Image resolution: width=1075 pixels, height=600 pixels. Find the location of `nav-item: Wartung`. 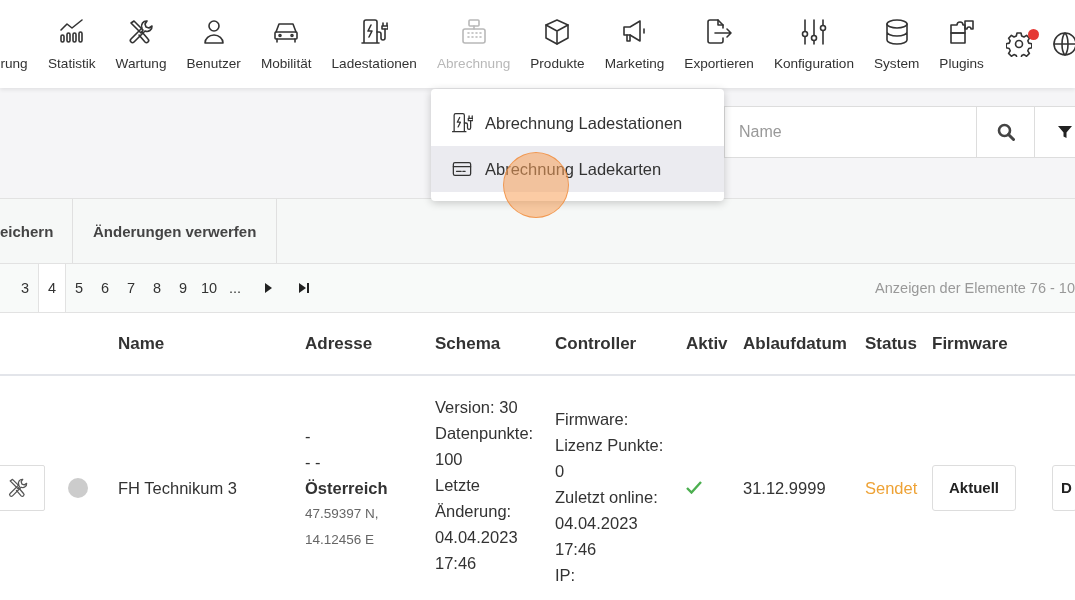

nav-item: Wartung is located at coordinates (141, 35).